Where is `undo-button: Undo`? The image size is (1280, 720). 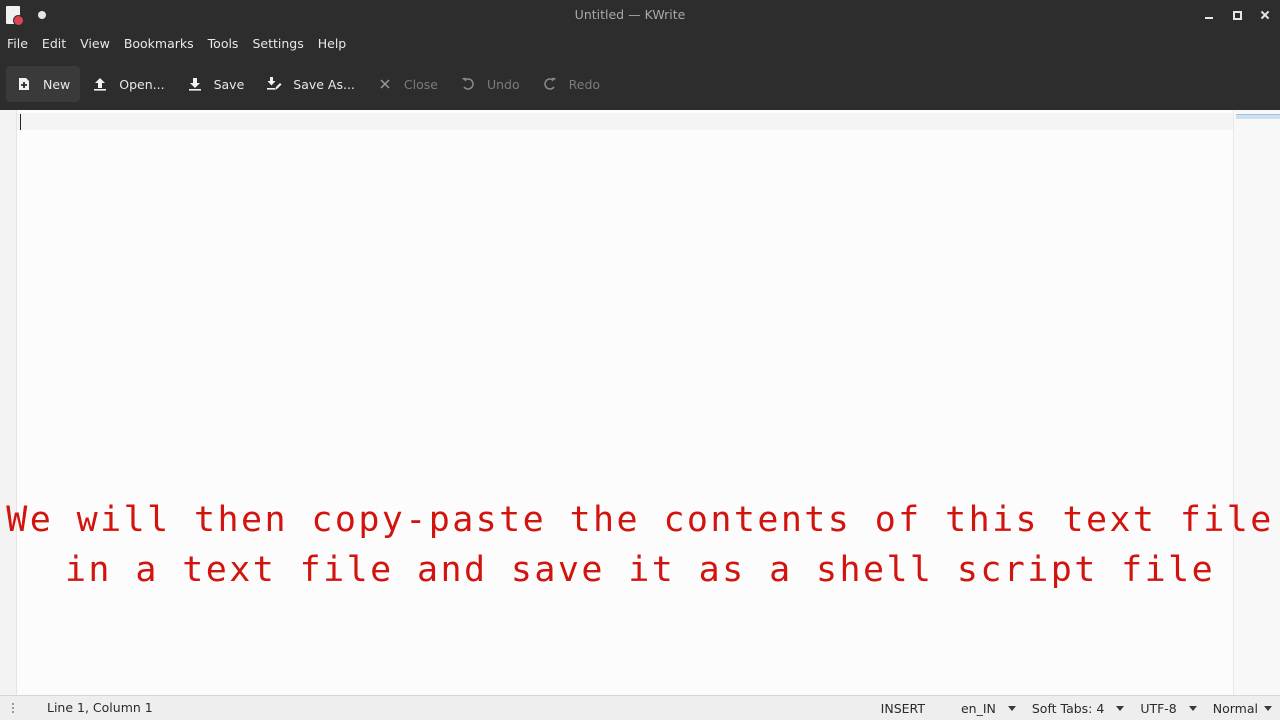
undo-button: Undo is located at coordinates (490, 84).